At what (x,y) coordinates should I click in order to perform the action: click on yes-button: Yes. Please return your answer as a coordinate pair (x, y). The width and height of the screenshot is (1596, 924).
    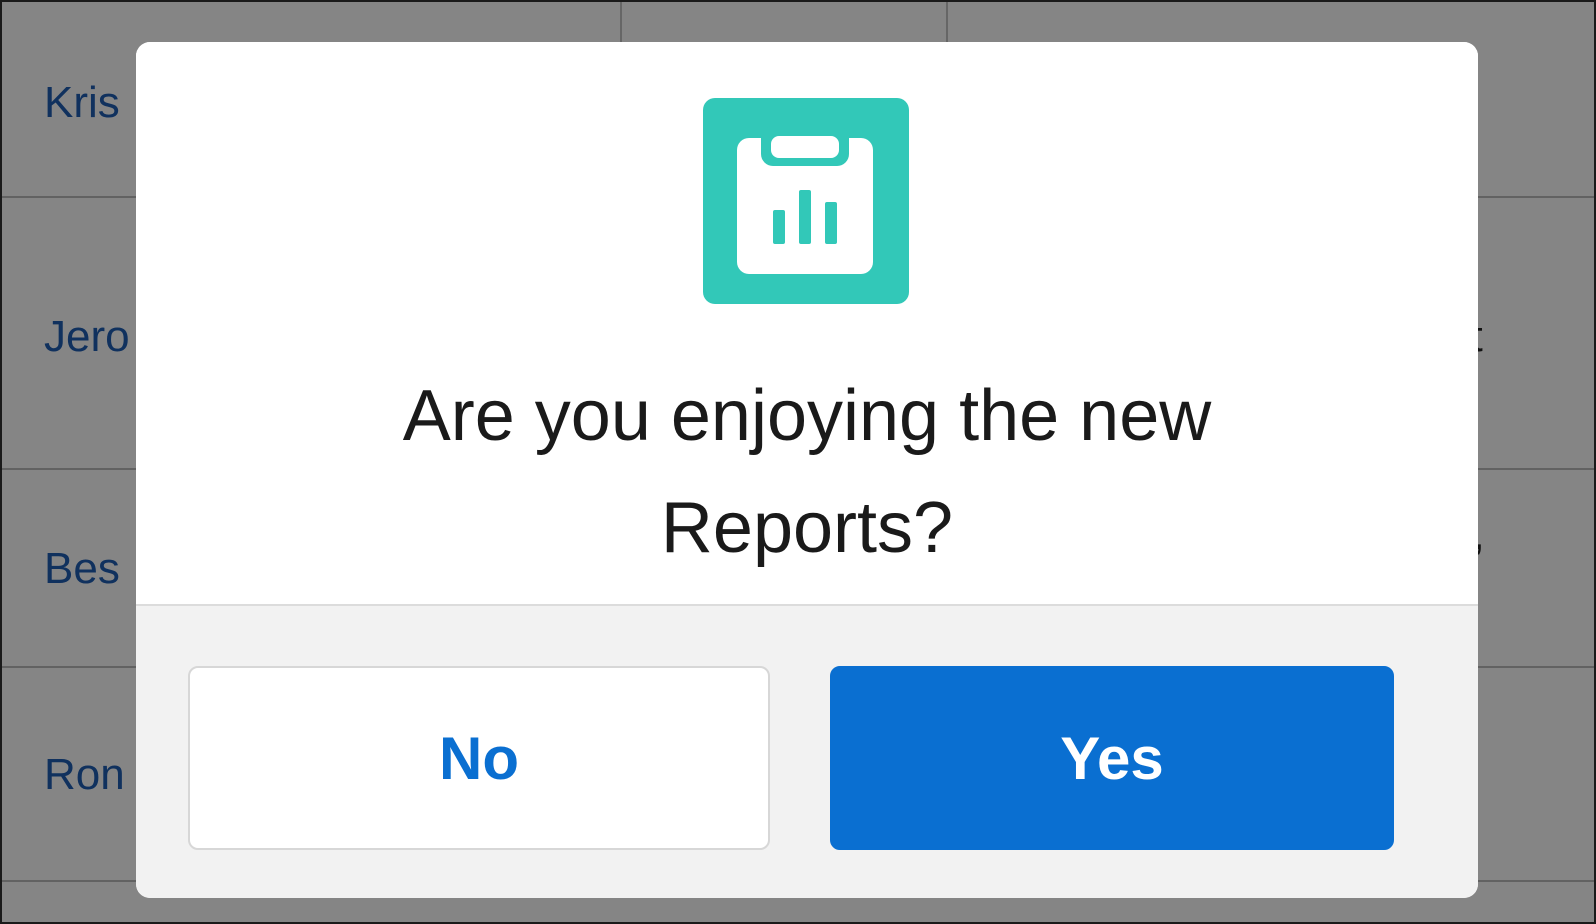
    Looking at the image, I should click on (1112, 758).